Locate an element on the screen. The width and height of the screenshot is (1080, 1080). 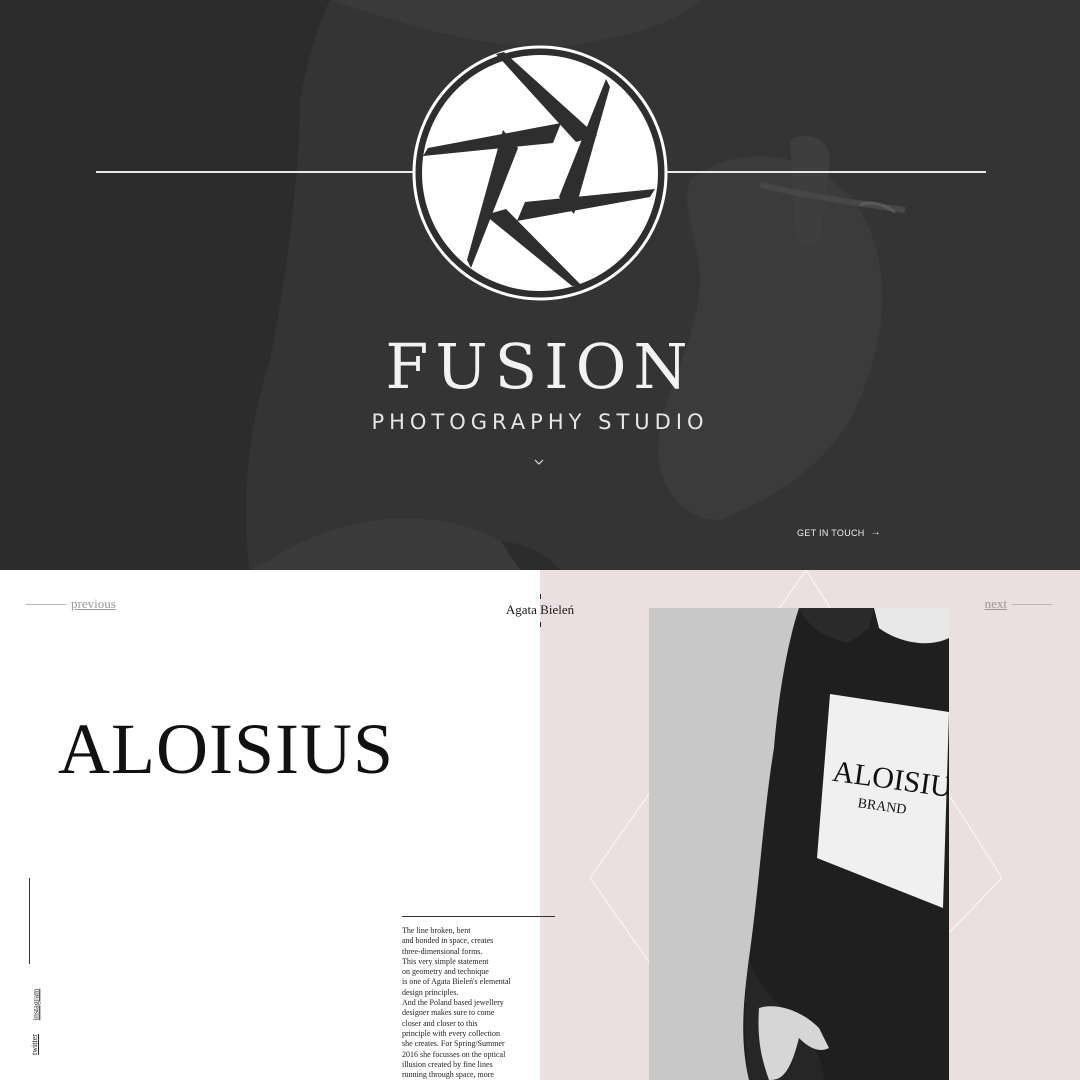
description-line: three-dimensional forms. is located at coordinates (442, 951).